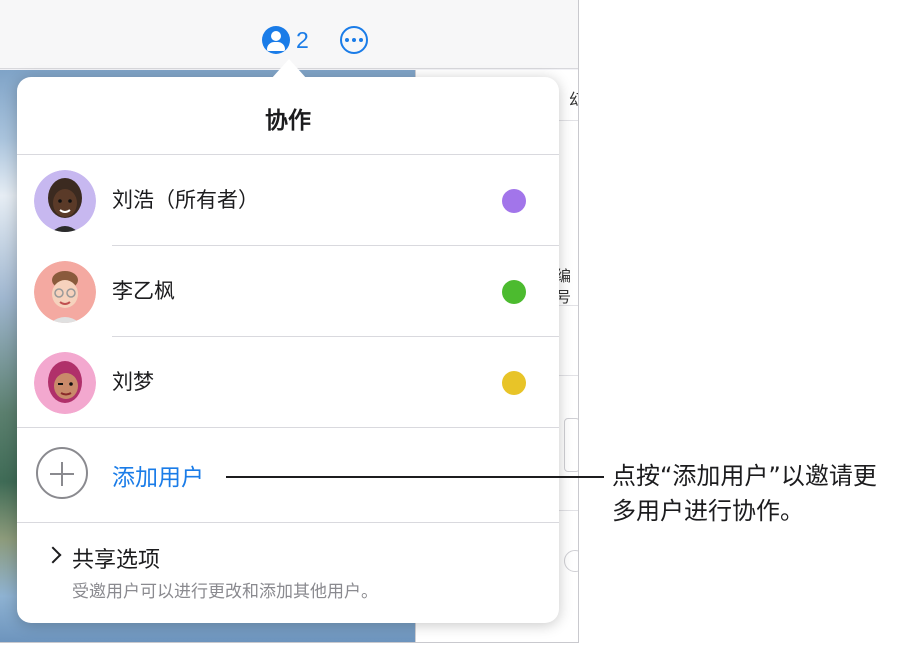 The image size is (899, 646). I want to click on collaborate-icon, so click(276, 40).